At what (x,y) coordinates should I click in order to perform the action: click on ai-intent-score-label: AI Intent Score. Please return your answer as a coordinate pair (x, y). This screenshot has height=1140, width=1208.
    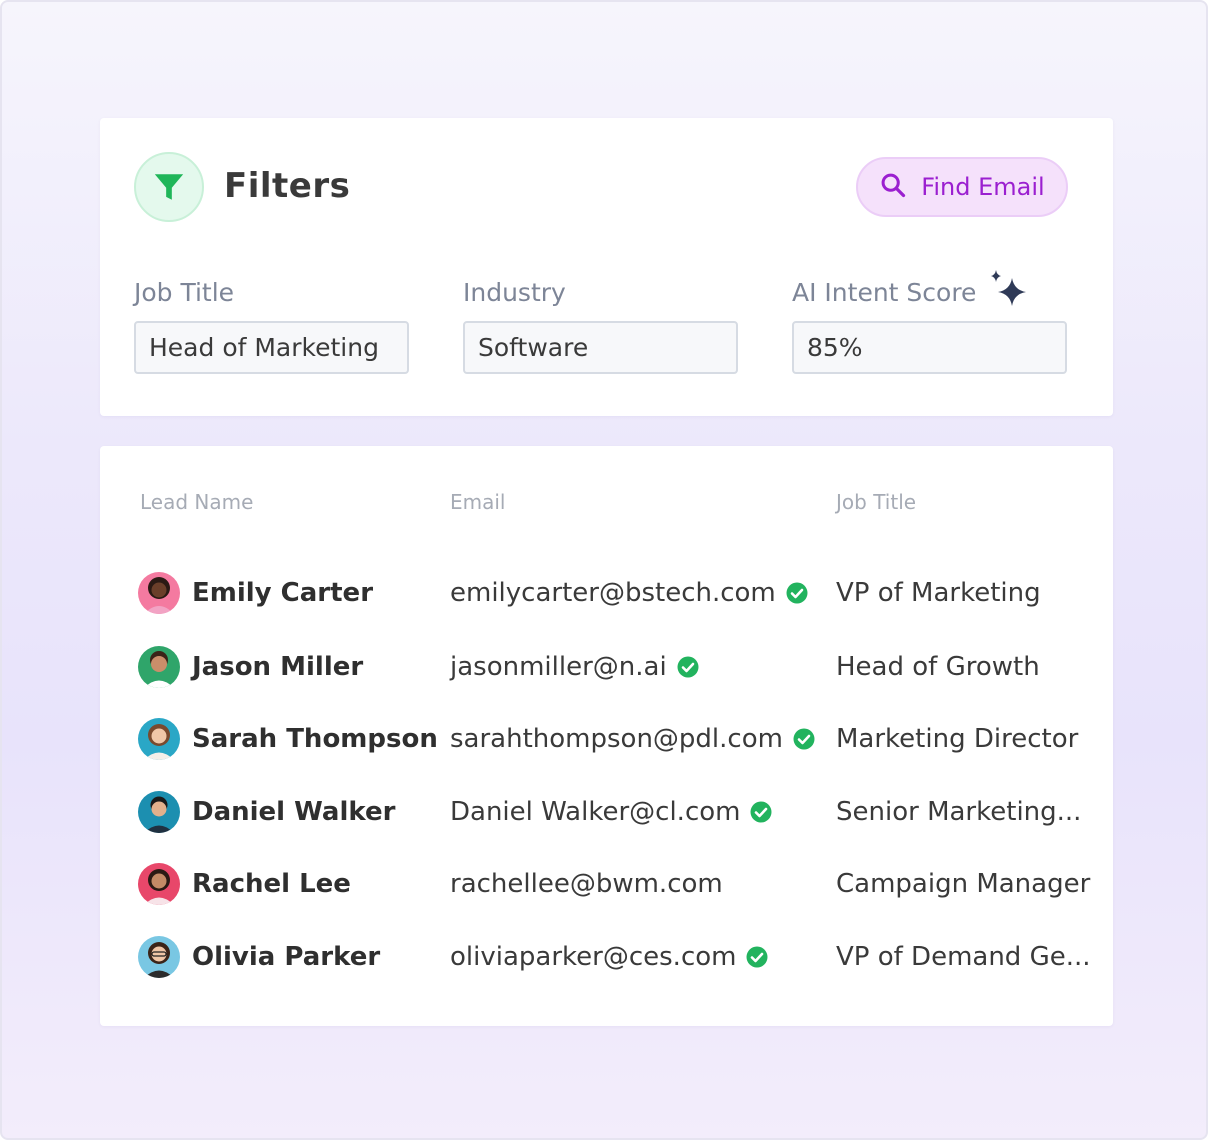
    Looking at the image, I should click on (884, 292).